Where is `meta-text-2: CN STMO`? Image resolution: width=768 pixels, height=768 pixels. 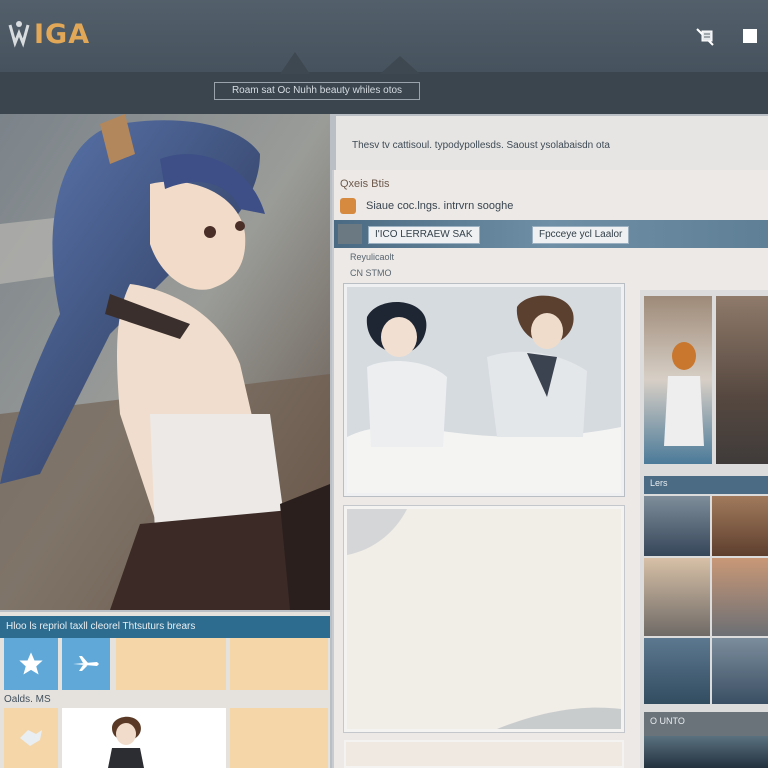 meta-text-2: CN STMO is located at coordinates (371, 273).